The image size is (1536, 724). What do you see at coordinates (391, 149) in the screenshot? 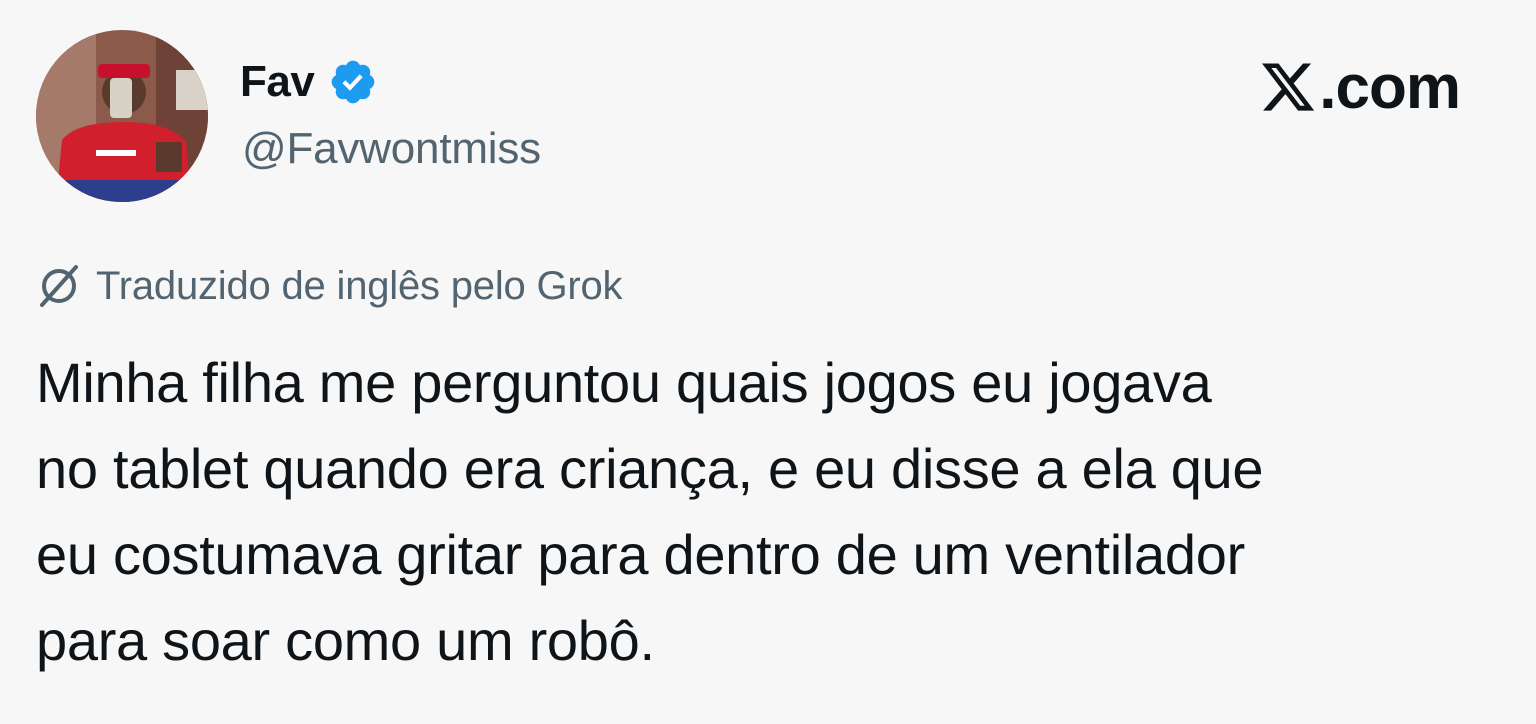
I see `author-handle: @Favwontmiss` at bounding box center [391, 149].